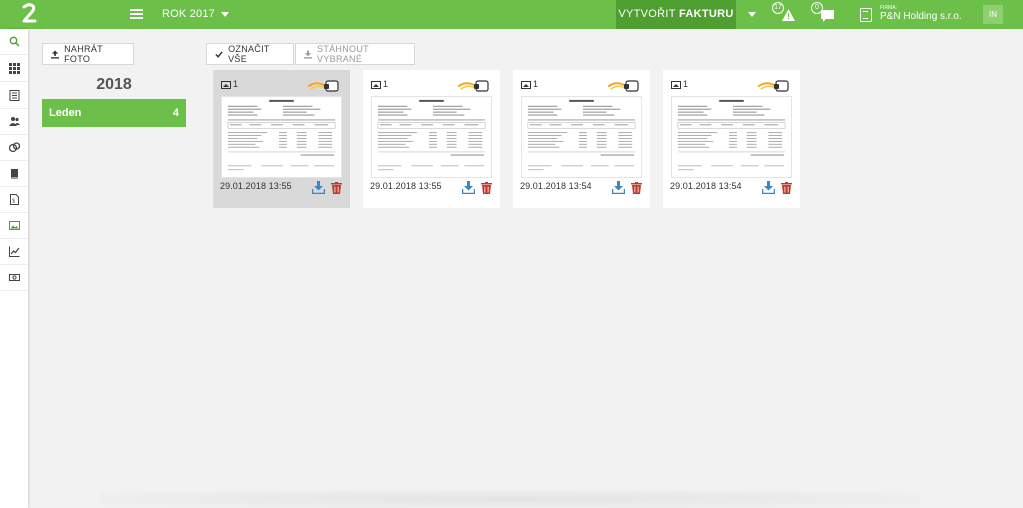  I want to click on sidebar-item-contacts, so click(14, 122).